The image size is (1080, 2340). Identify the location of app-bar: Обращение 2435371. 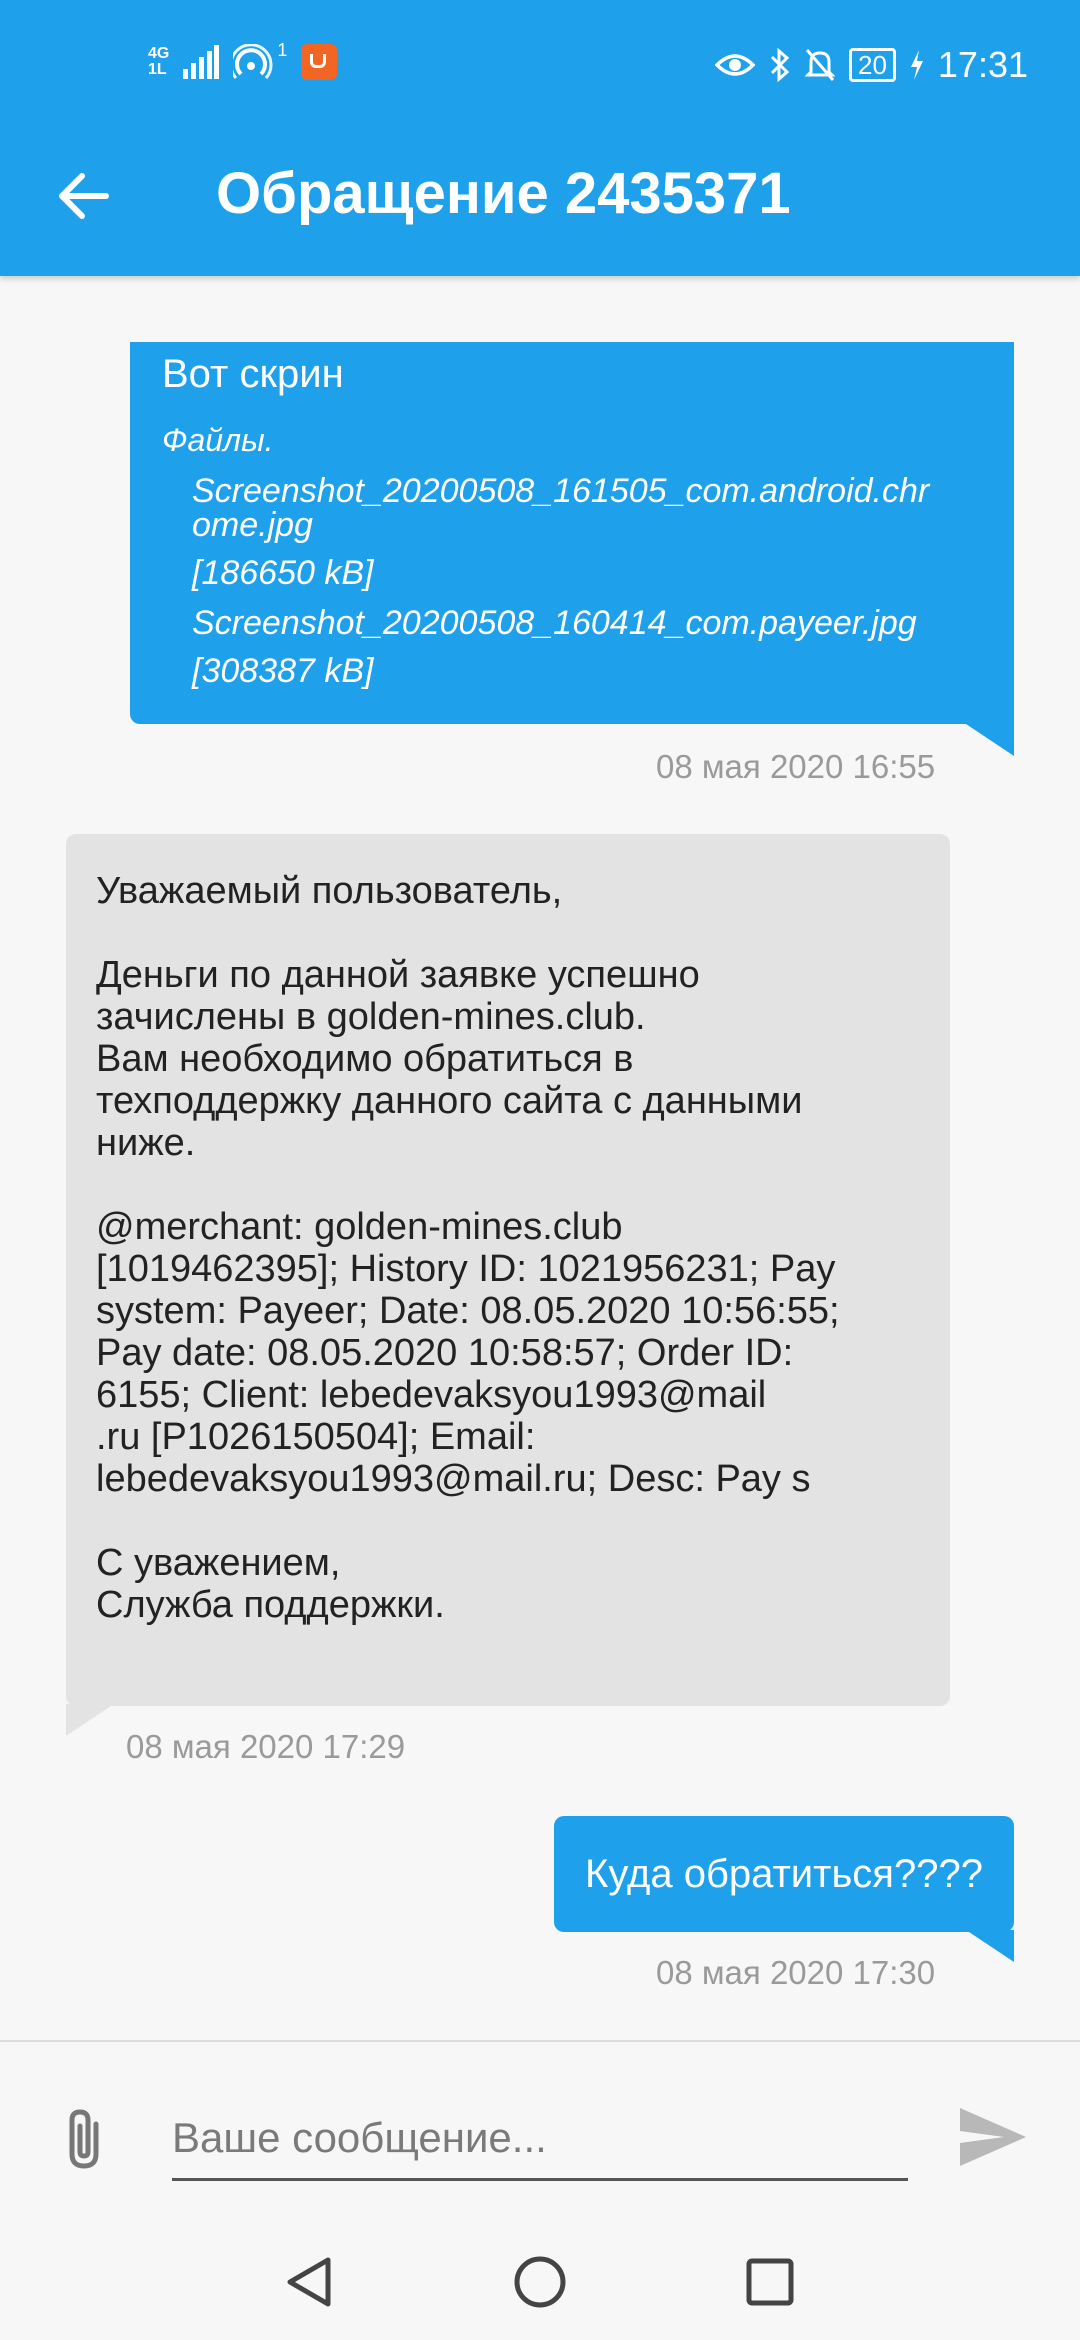
(540, 203).